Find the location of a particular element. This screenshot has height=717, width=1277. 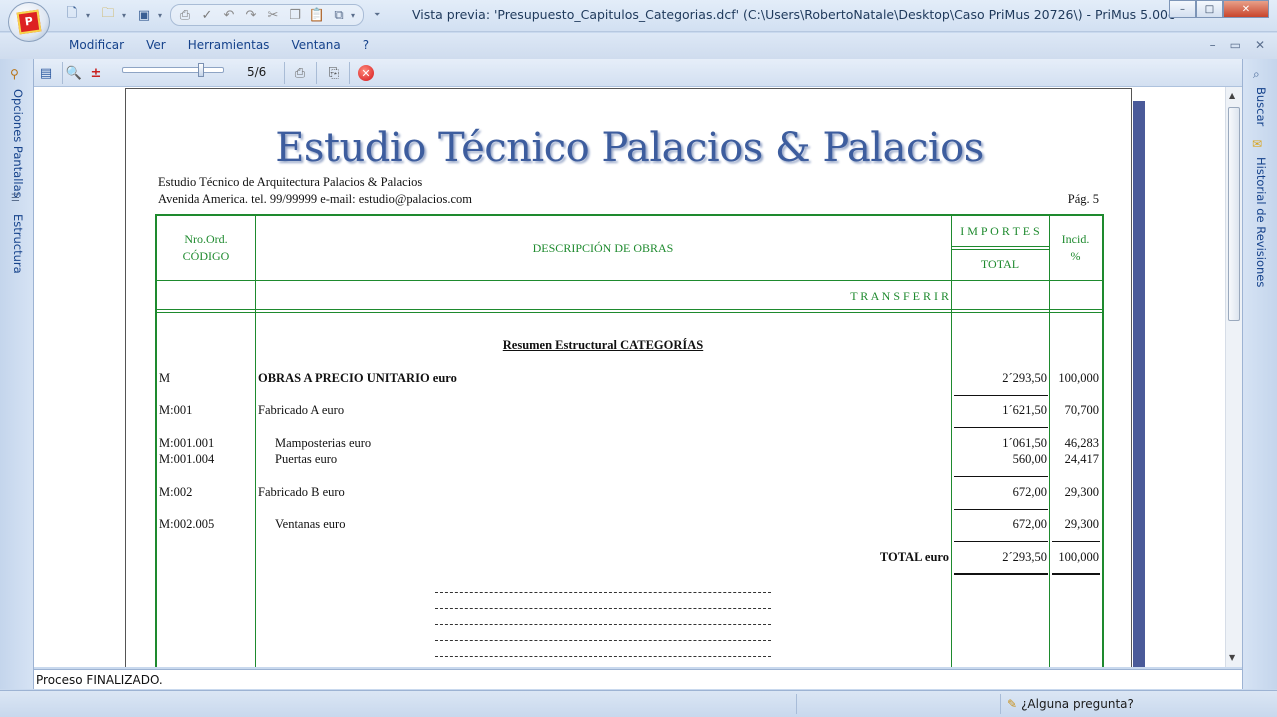

minimize-button: – is located at coordinates (1182, 9).